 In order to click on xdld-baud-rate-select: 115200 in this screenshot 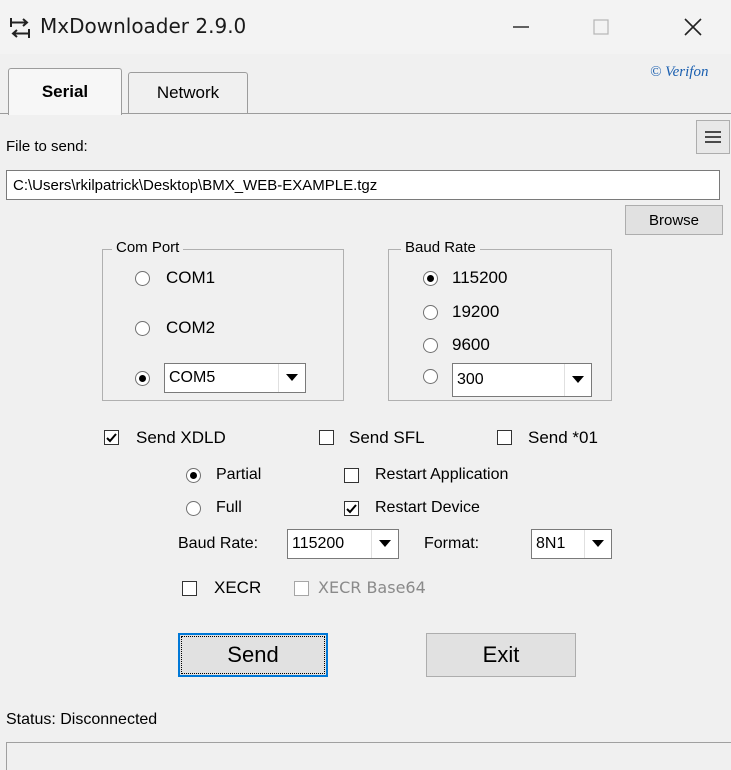, I will do `click(343, 544)`.